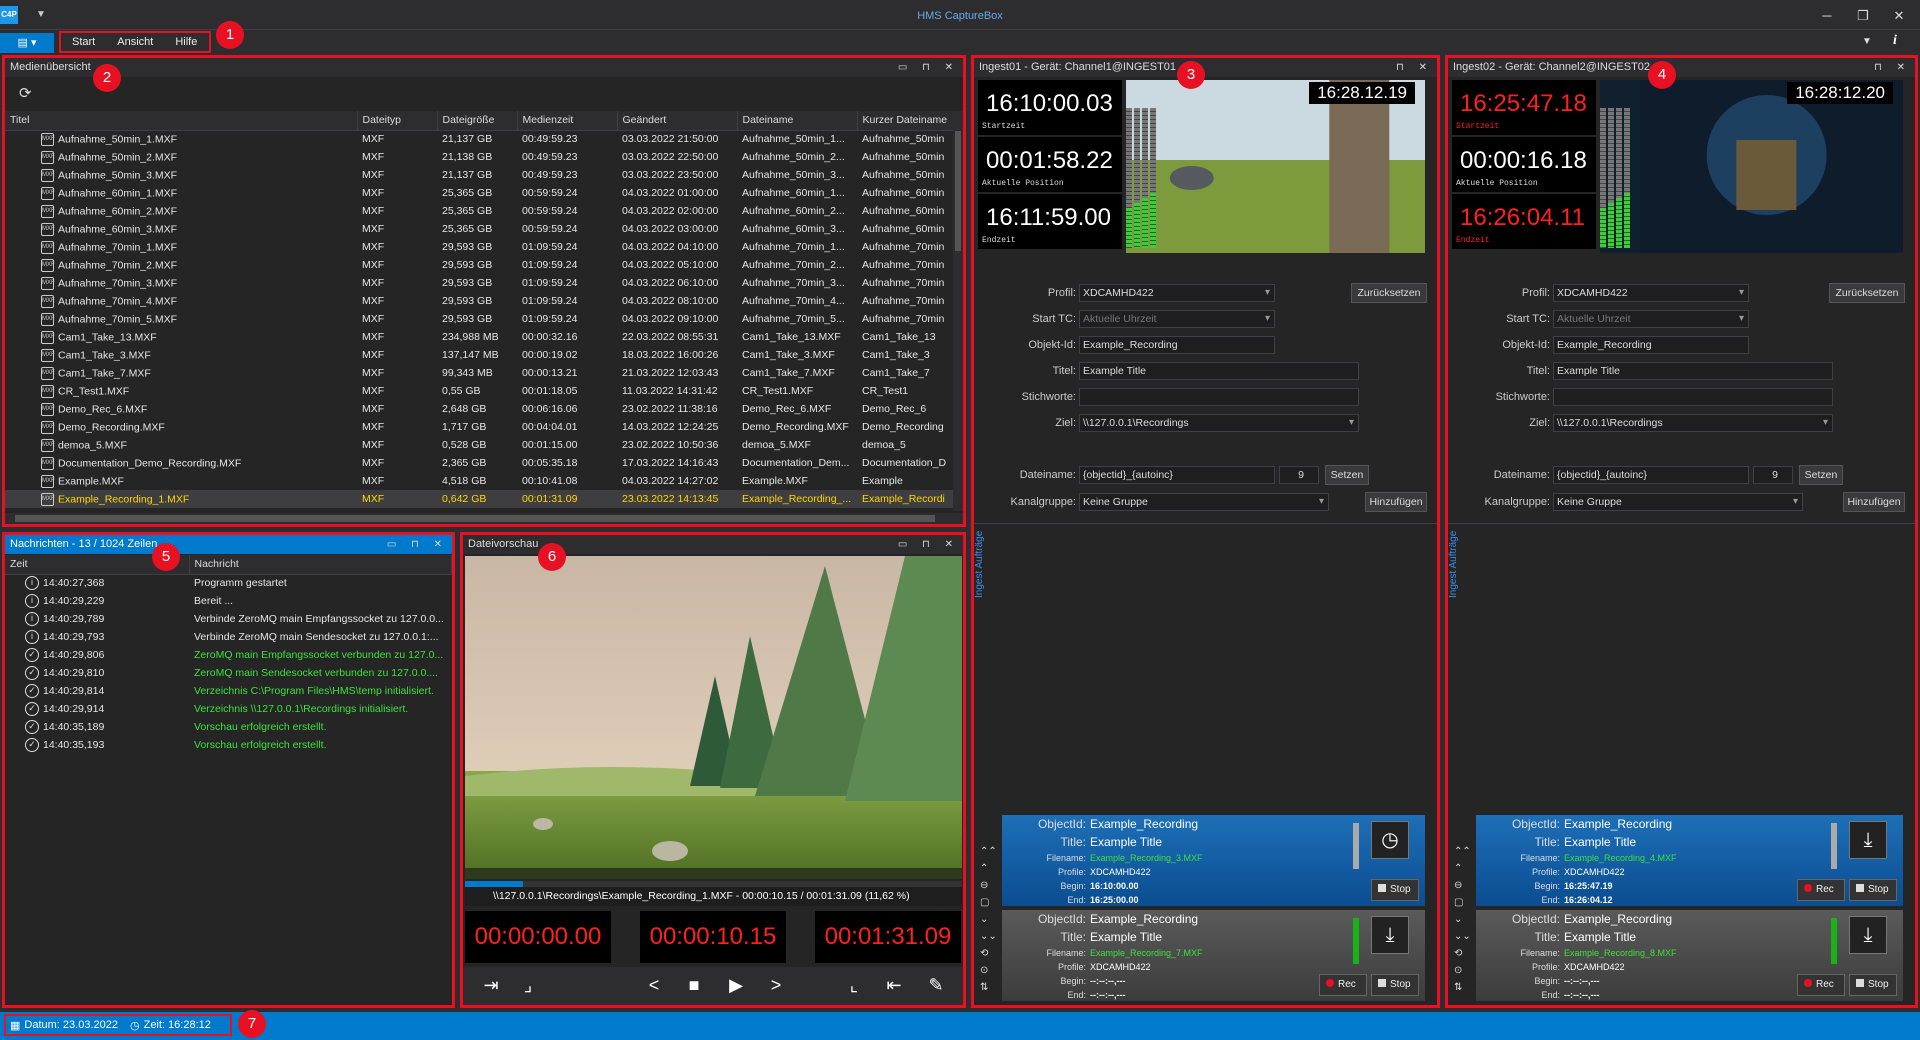 The width and height of the screenshot is (1920, 1040). What do you see at coordinates (135, 42) in the screenshot?
I see `menu-ansicht: Ansicht` at bounding box center [135, 42].